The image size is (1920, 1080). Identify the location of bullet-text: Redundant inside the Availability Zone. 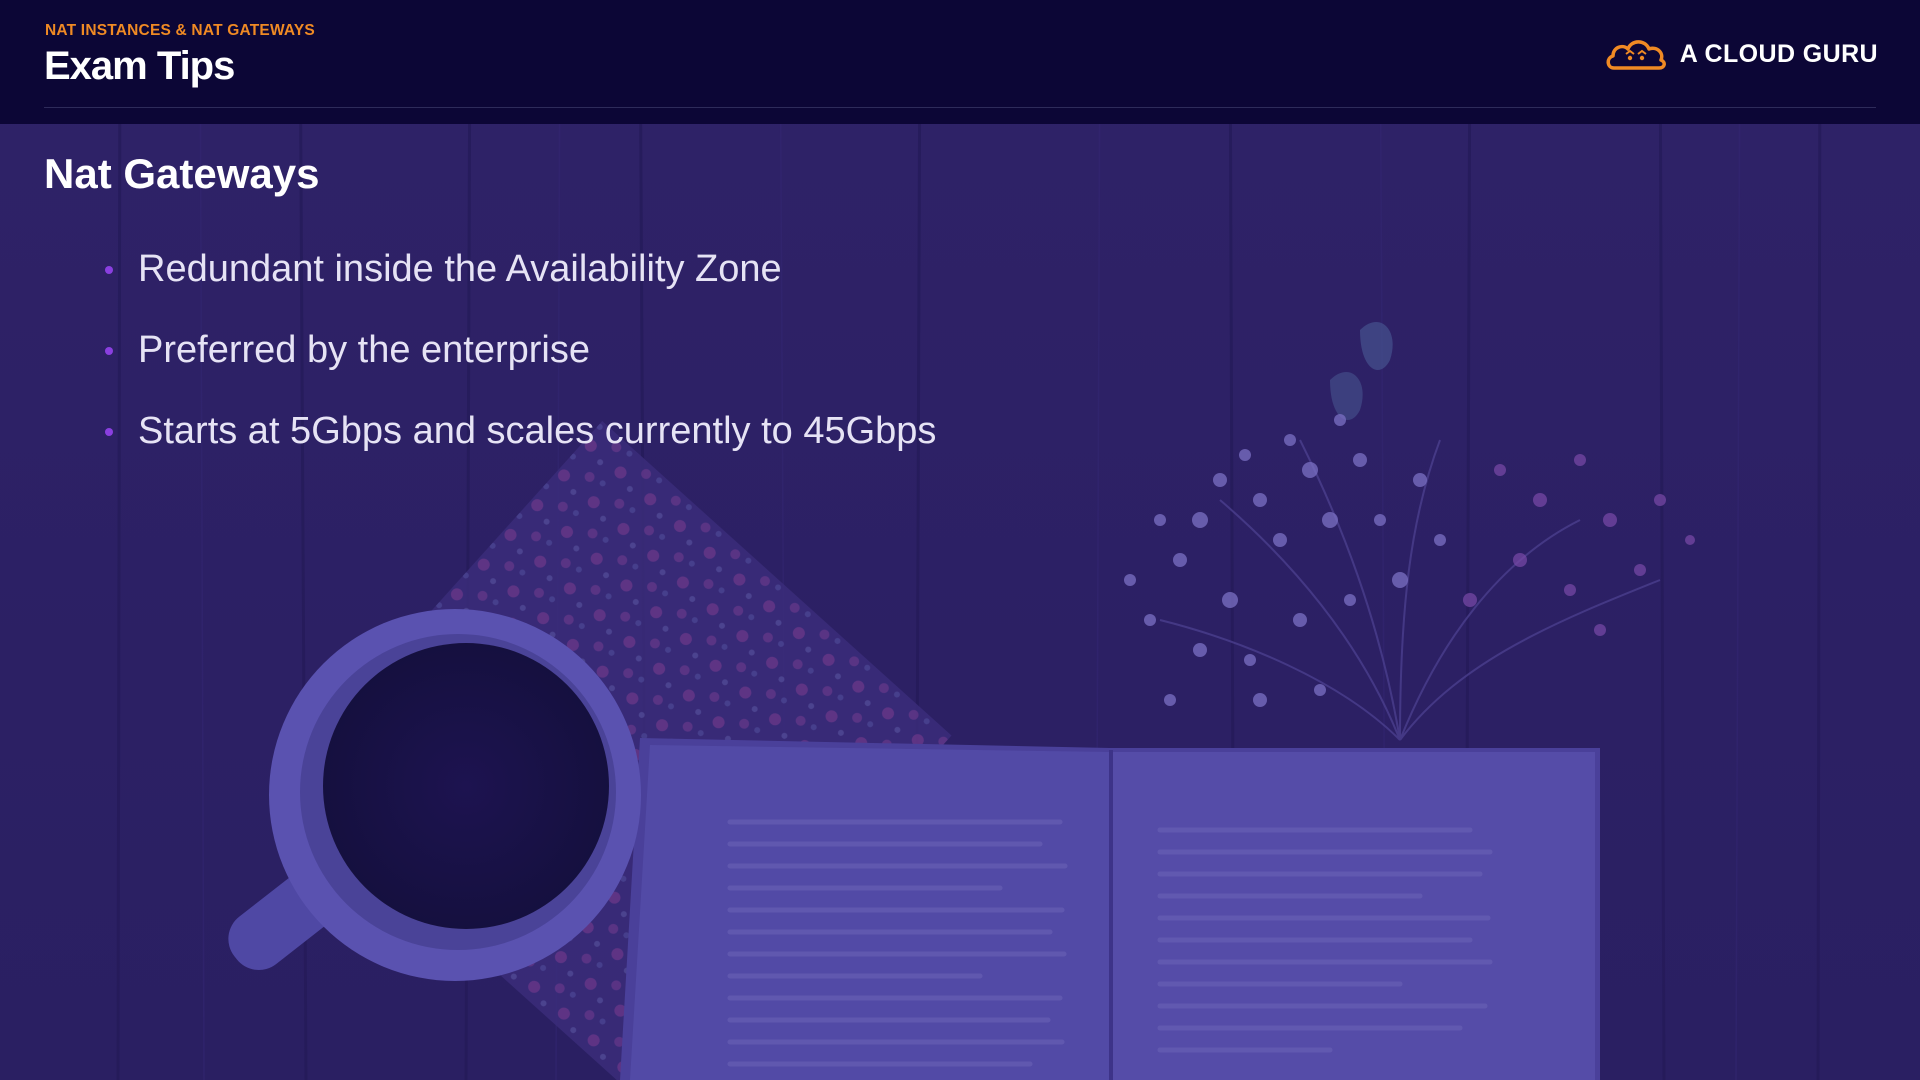
(460, 269).